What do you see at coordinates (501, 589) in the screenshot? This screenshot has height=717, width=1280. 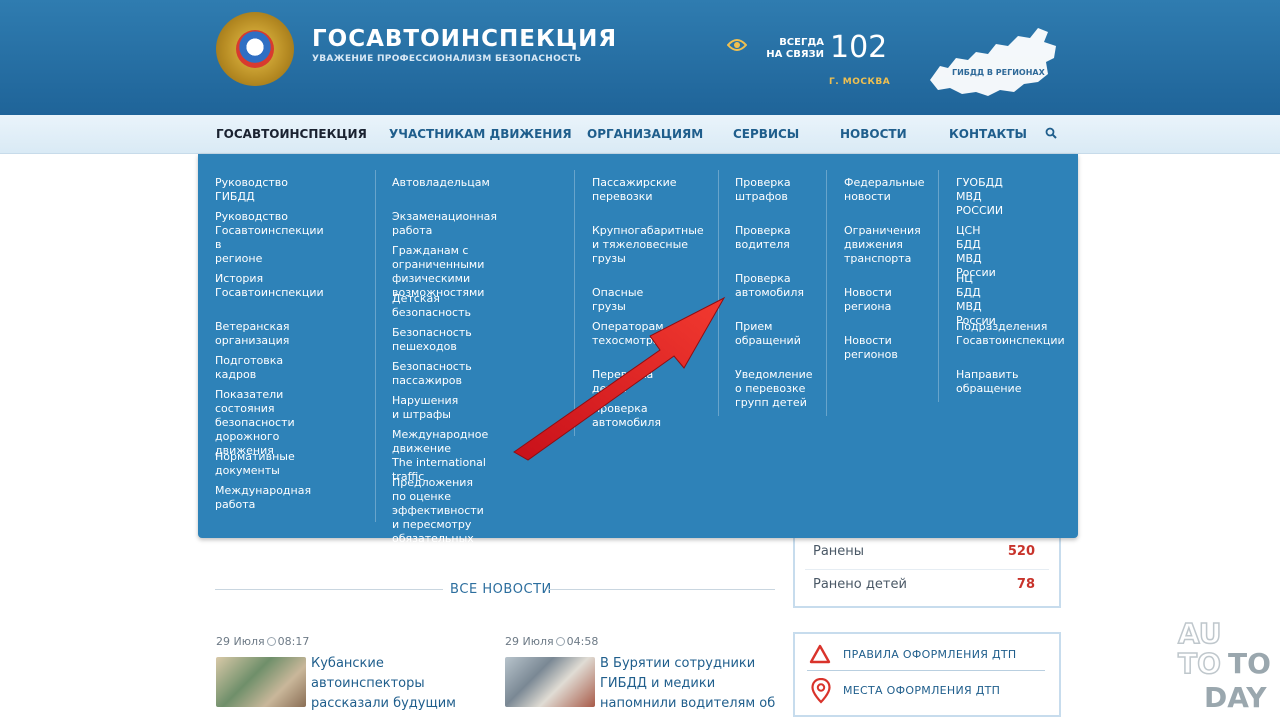 I see `all-news-link: ВСЕ НОВОСТИ` at bounding box center [501, 589].